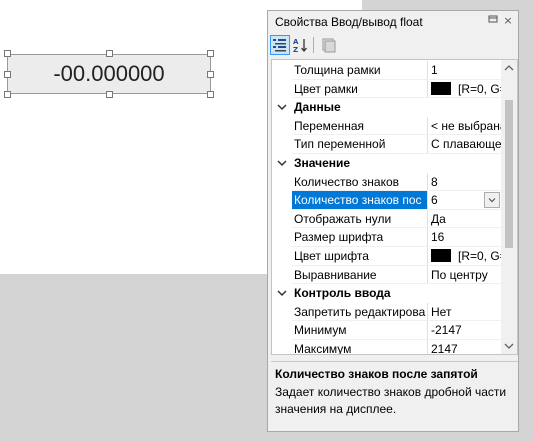  I want to click on property-row: Количество знаков пос 6, so click(386, 200).